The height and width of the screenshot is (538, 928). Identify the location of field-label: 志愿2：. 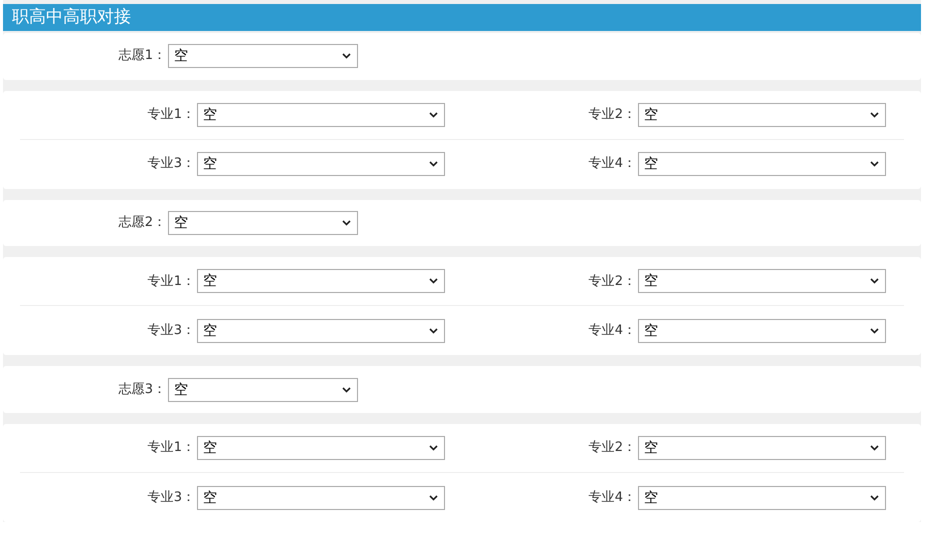
(142, 223).